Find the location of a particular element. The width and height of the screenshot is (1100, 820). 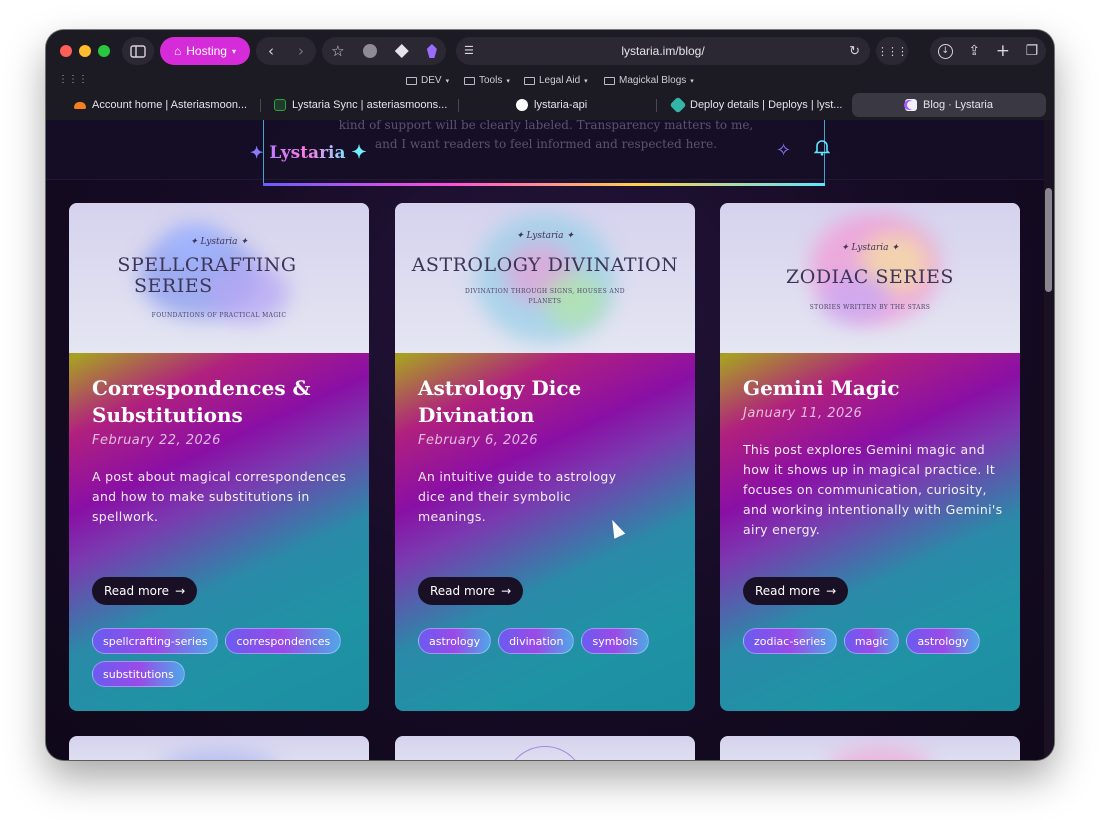

tag-chip: substitutions is located at coordinates (138, 674).